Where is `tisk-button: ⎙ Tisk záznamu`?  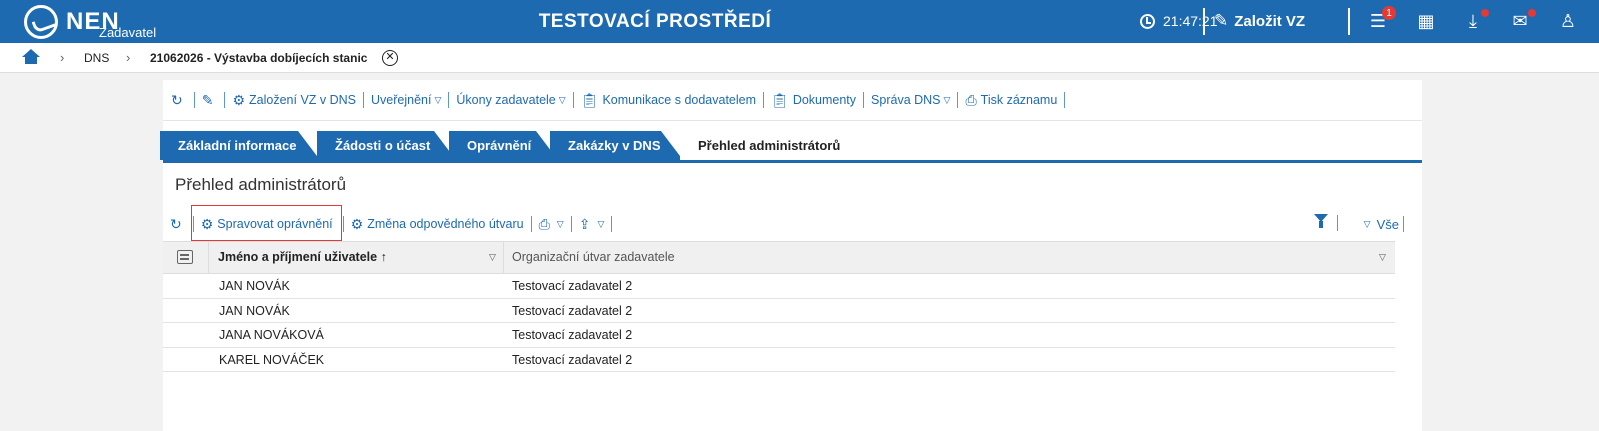
tisk-button: ⎙ Tisk záznamu is located at coordinates (1011, 100).